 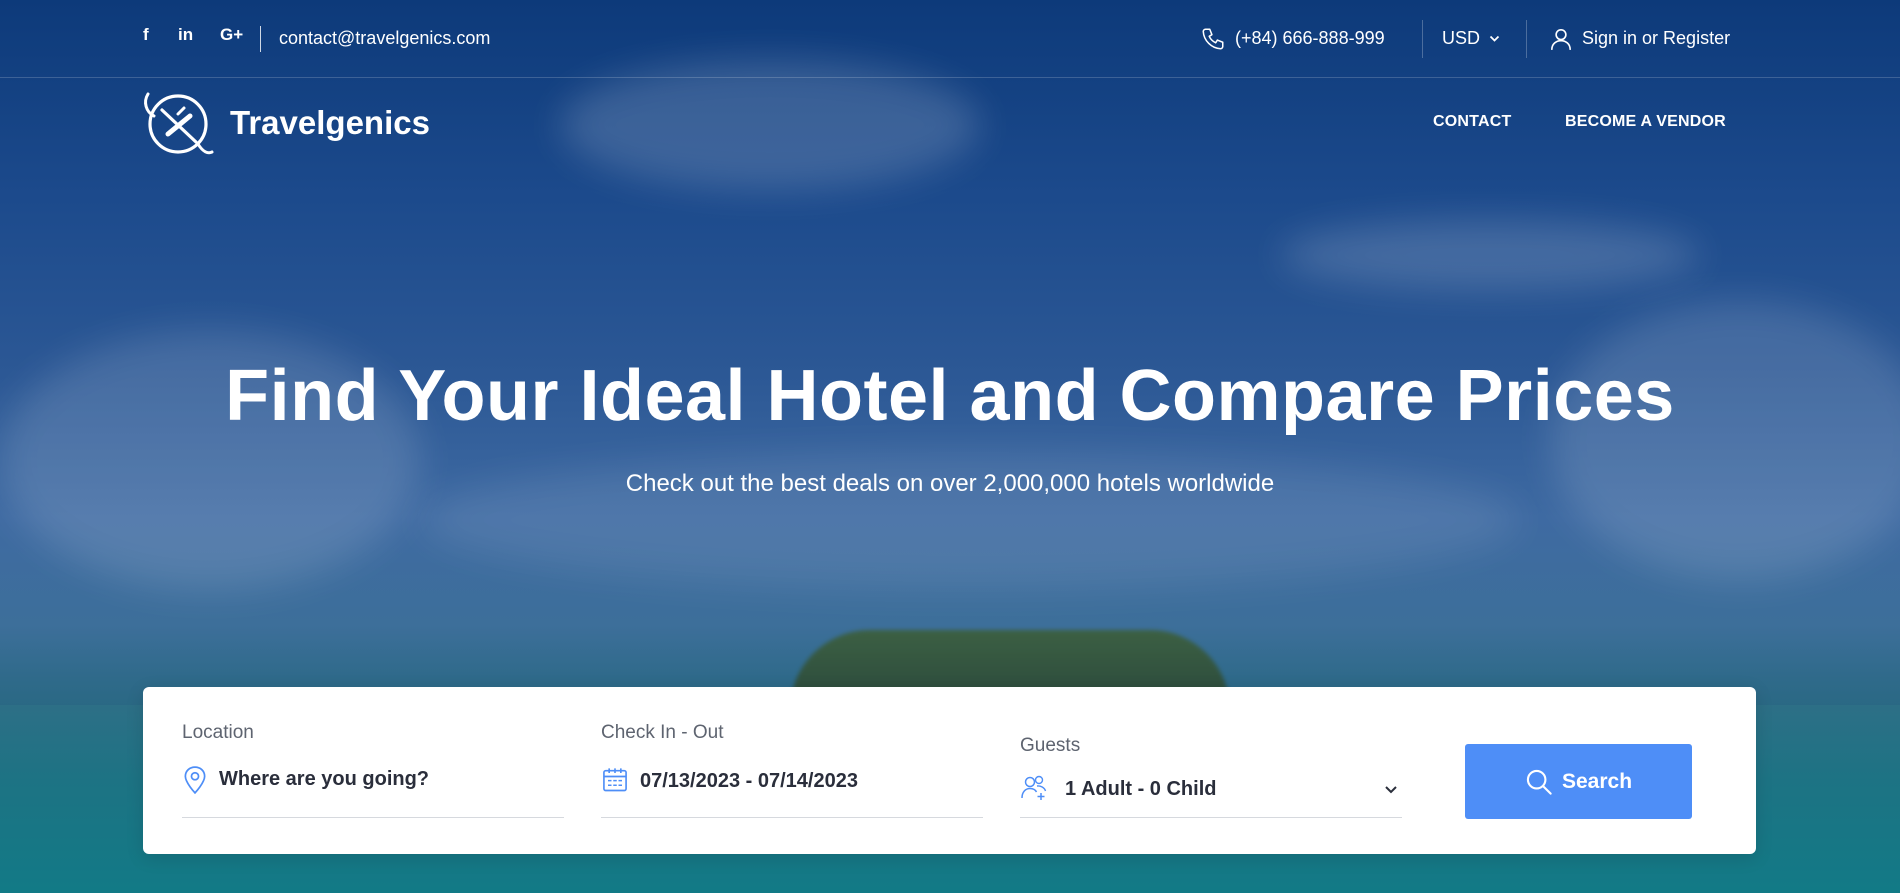 I want to click on search-button-label: Search, so click(x=1597, y=781).